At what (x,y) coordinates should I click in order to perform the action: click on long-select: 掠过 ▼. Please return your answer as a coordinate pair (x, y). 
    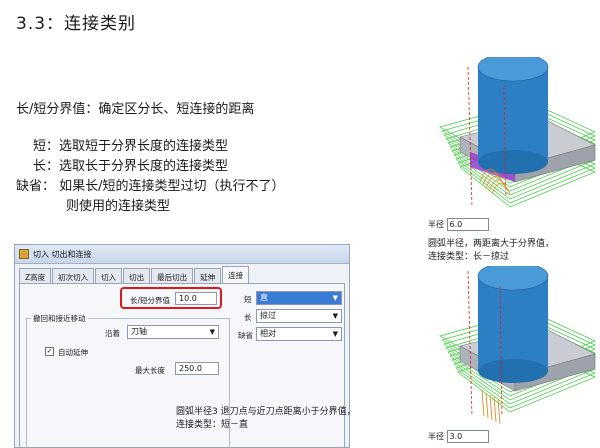
    Looking at the image, I should click on (299, 316).